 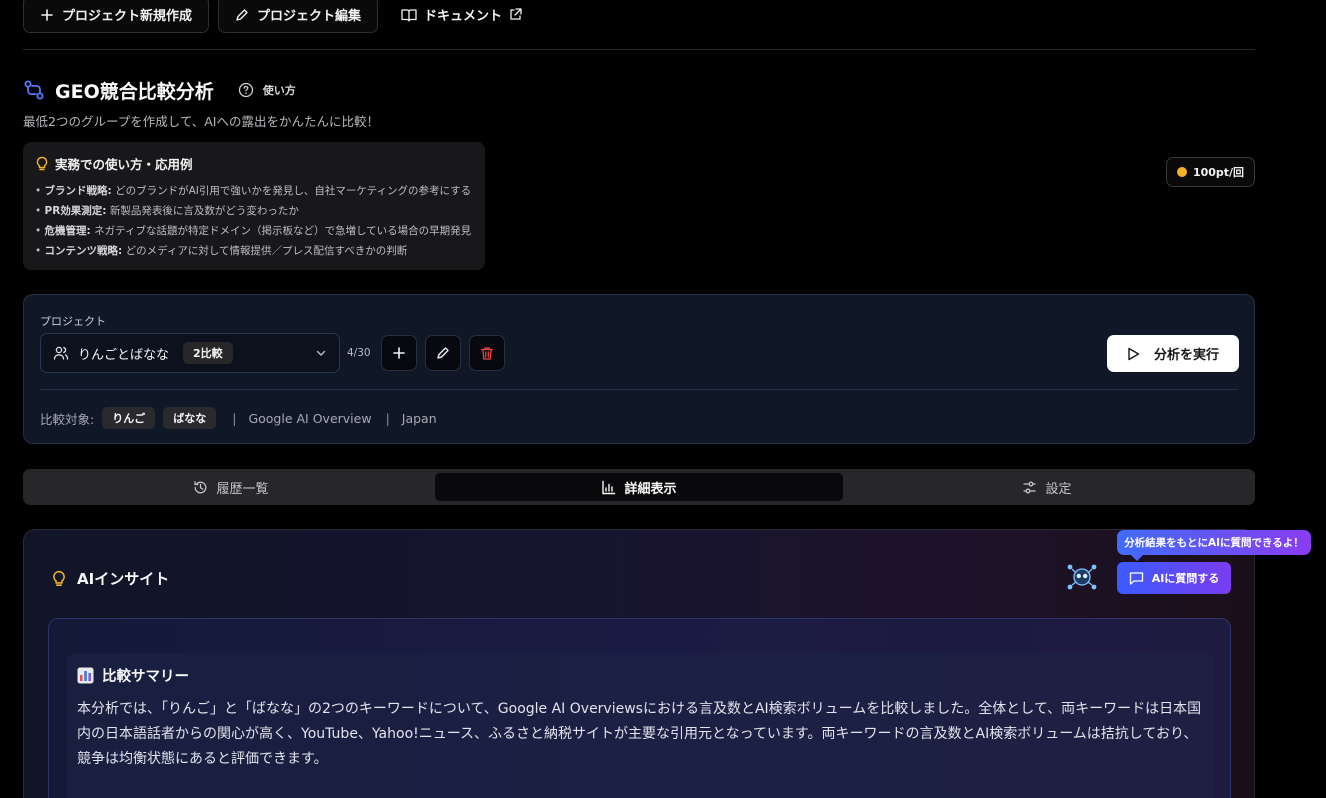 I want to click on tab-settings-label: 設定, so click(x=1058, y=489).